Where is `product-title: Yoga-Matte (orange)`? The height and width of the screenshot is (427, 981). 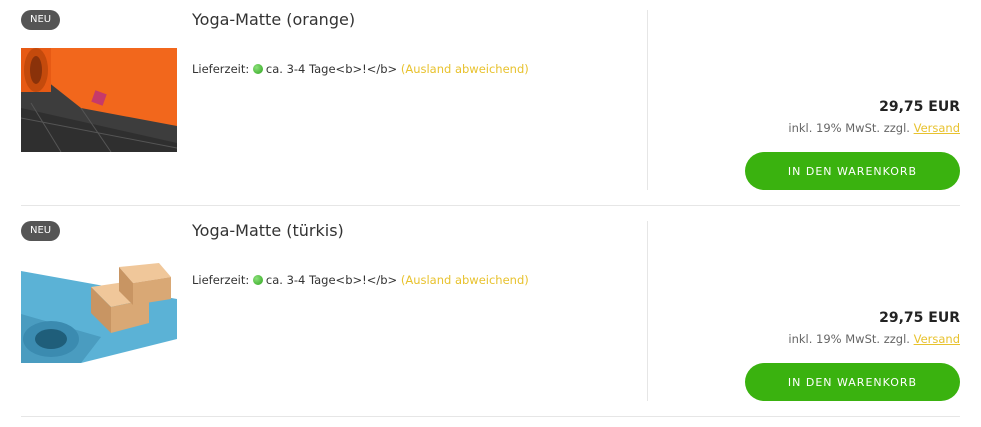 product-title: Yoga-Matte (orange) is located at coordinates (273, 19).